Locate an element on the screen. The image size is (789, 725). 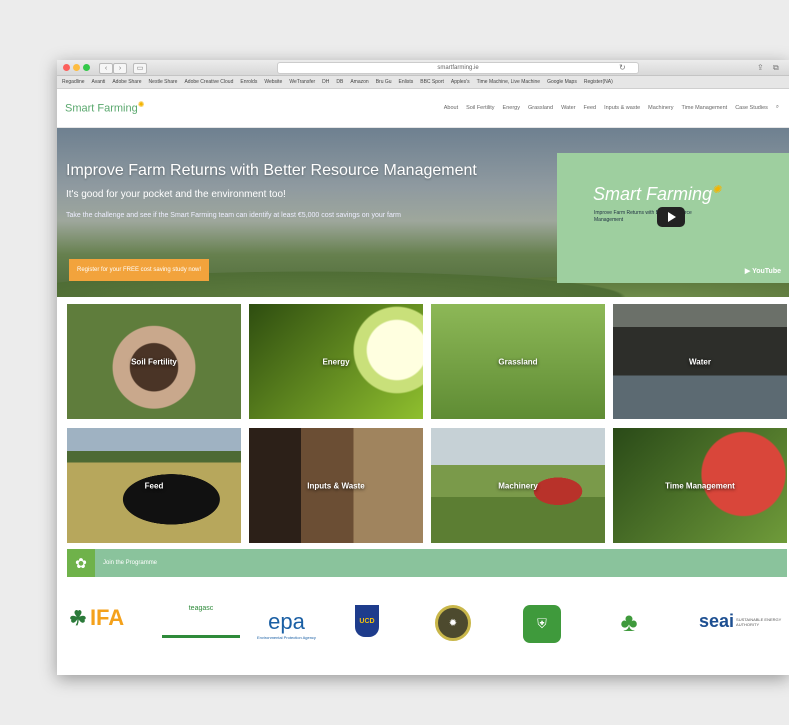
tile-label: Grassland is located at coordinates (518, 361).